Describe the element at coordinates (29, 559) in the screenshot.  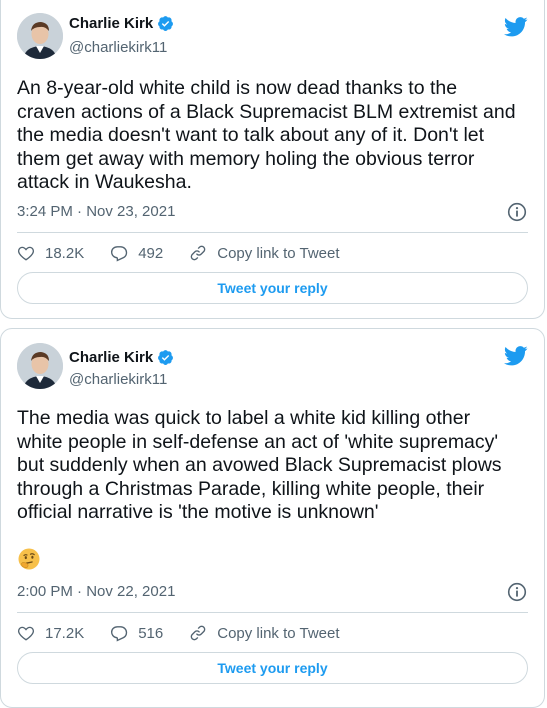
I see `thinking-face-emoji` at that location.